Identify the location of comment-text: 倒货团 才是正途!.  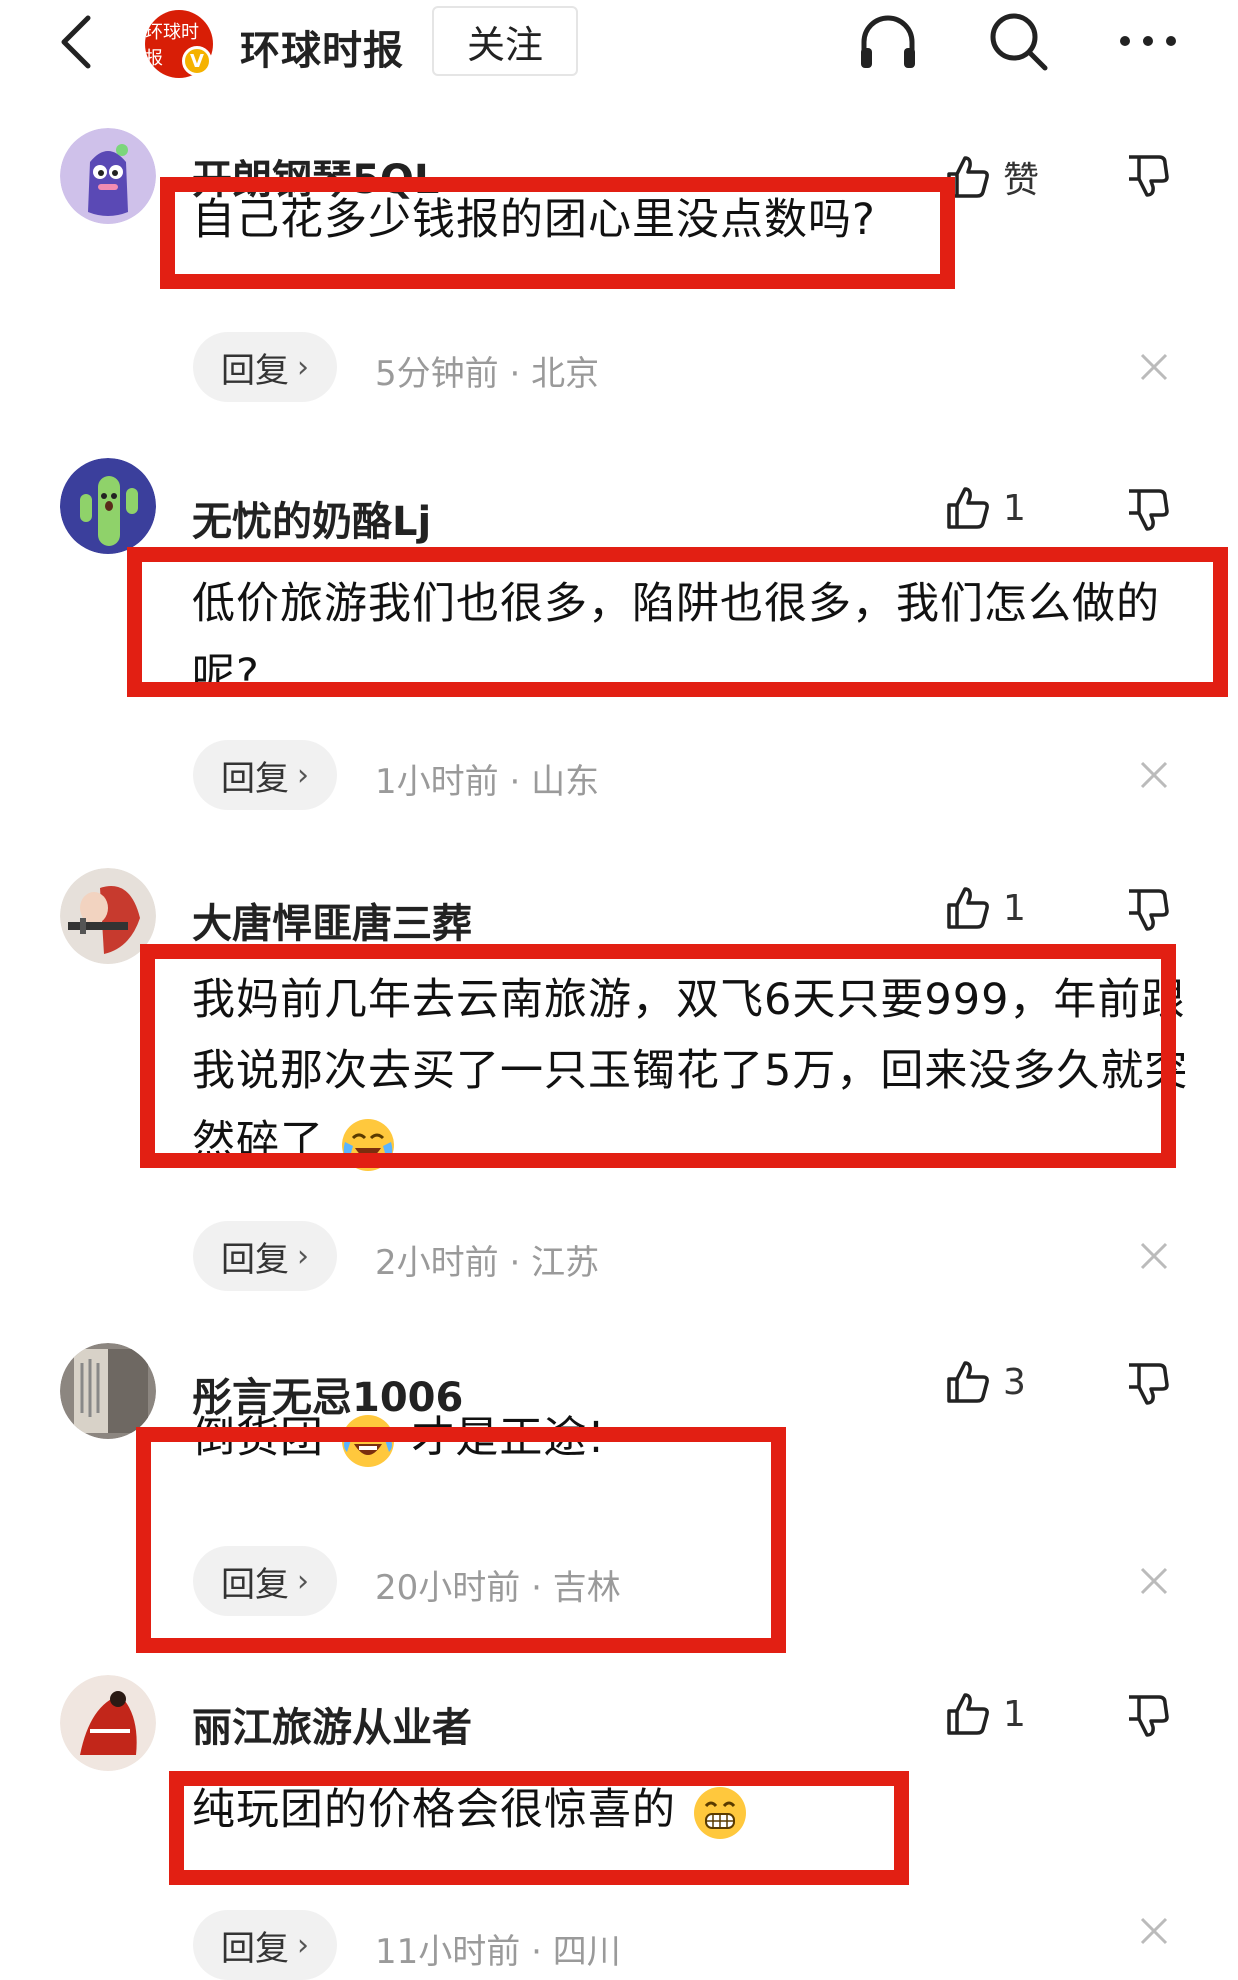
(492, 1438).